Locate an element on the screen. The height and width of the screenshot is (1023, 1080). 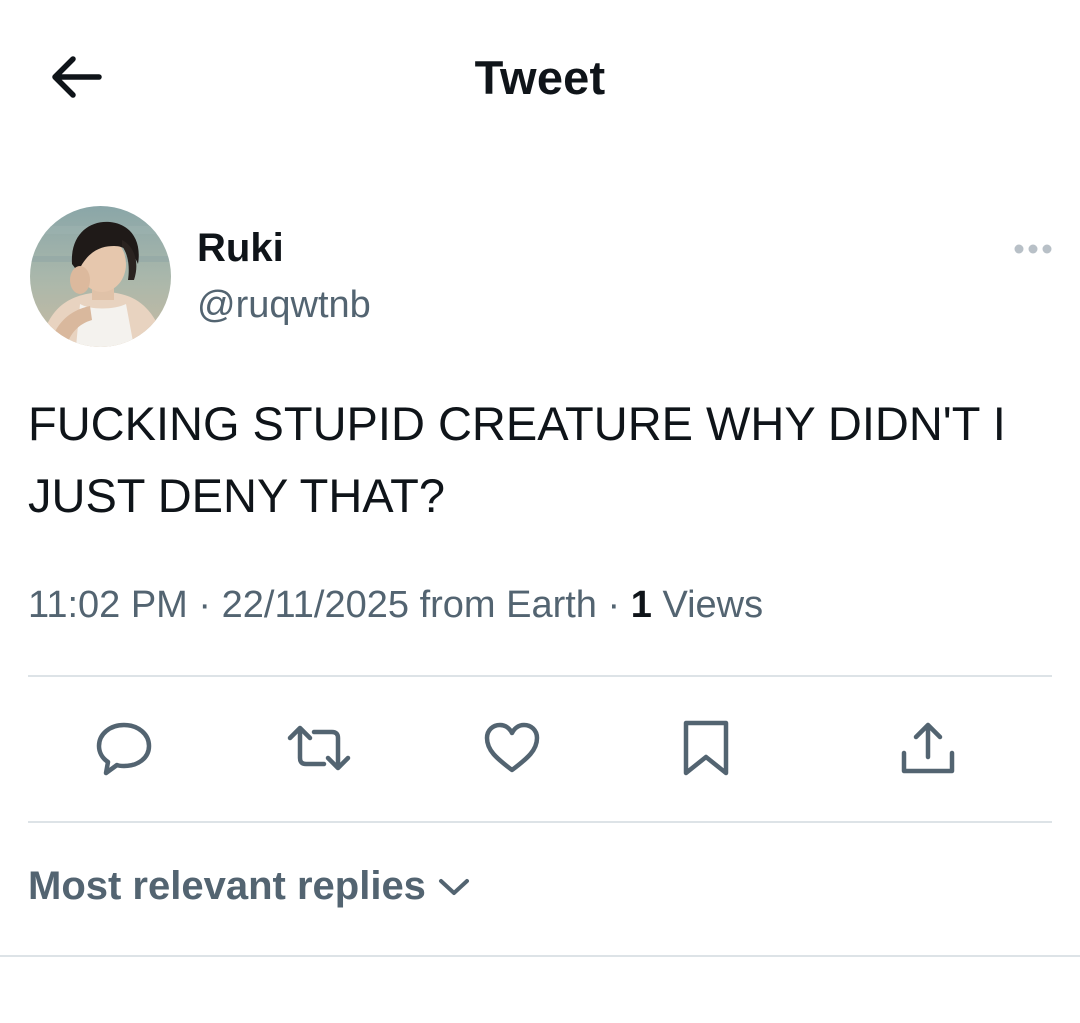
more-horizontal-icon is located at coordinates (1033, 251).